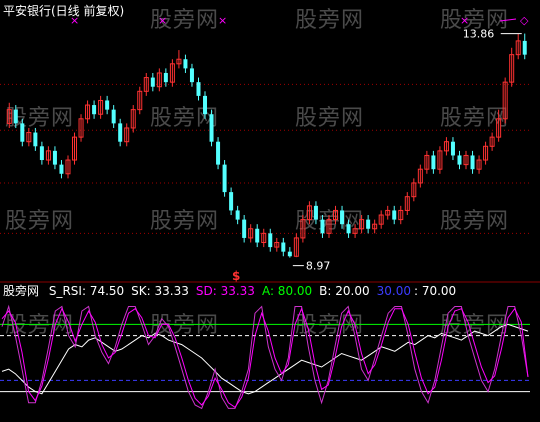 The image size is (540, 422). I want to click on signal-marker: $, so click(236, 276).